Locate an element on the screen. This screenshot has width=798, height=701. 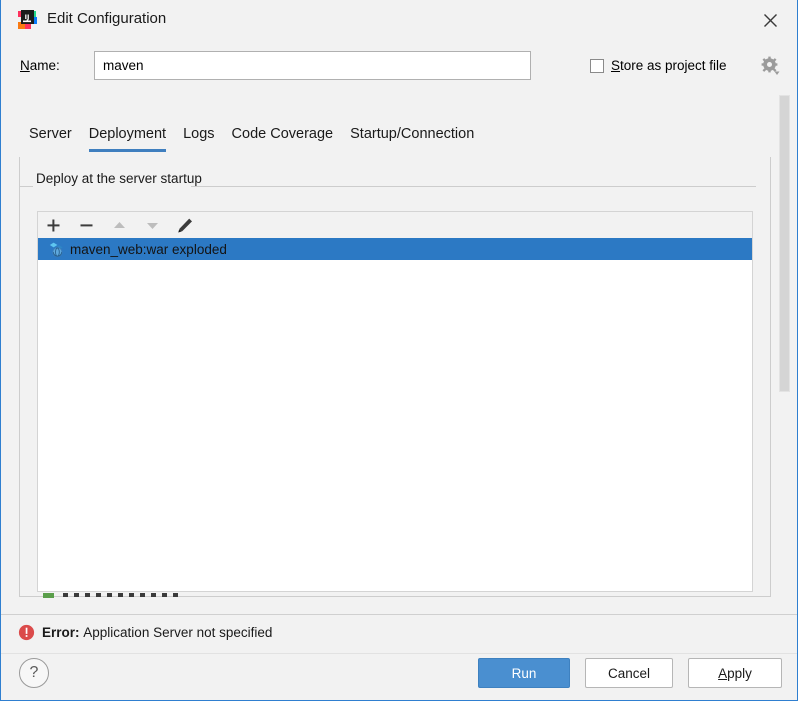
error-bar: Error: Application Server not specified is located at coordinates (399, 634).